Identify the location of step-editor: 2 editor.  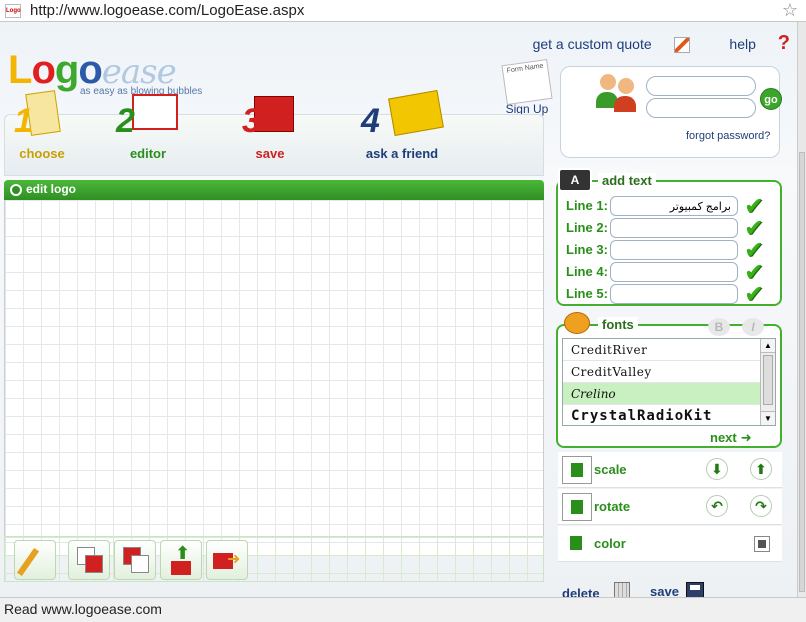
(148, 124).